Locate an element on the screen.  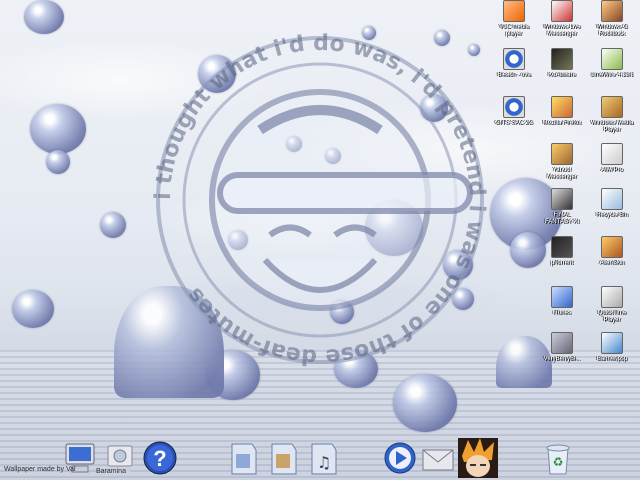
help-icon: ? is located at coordinates (160, 458).